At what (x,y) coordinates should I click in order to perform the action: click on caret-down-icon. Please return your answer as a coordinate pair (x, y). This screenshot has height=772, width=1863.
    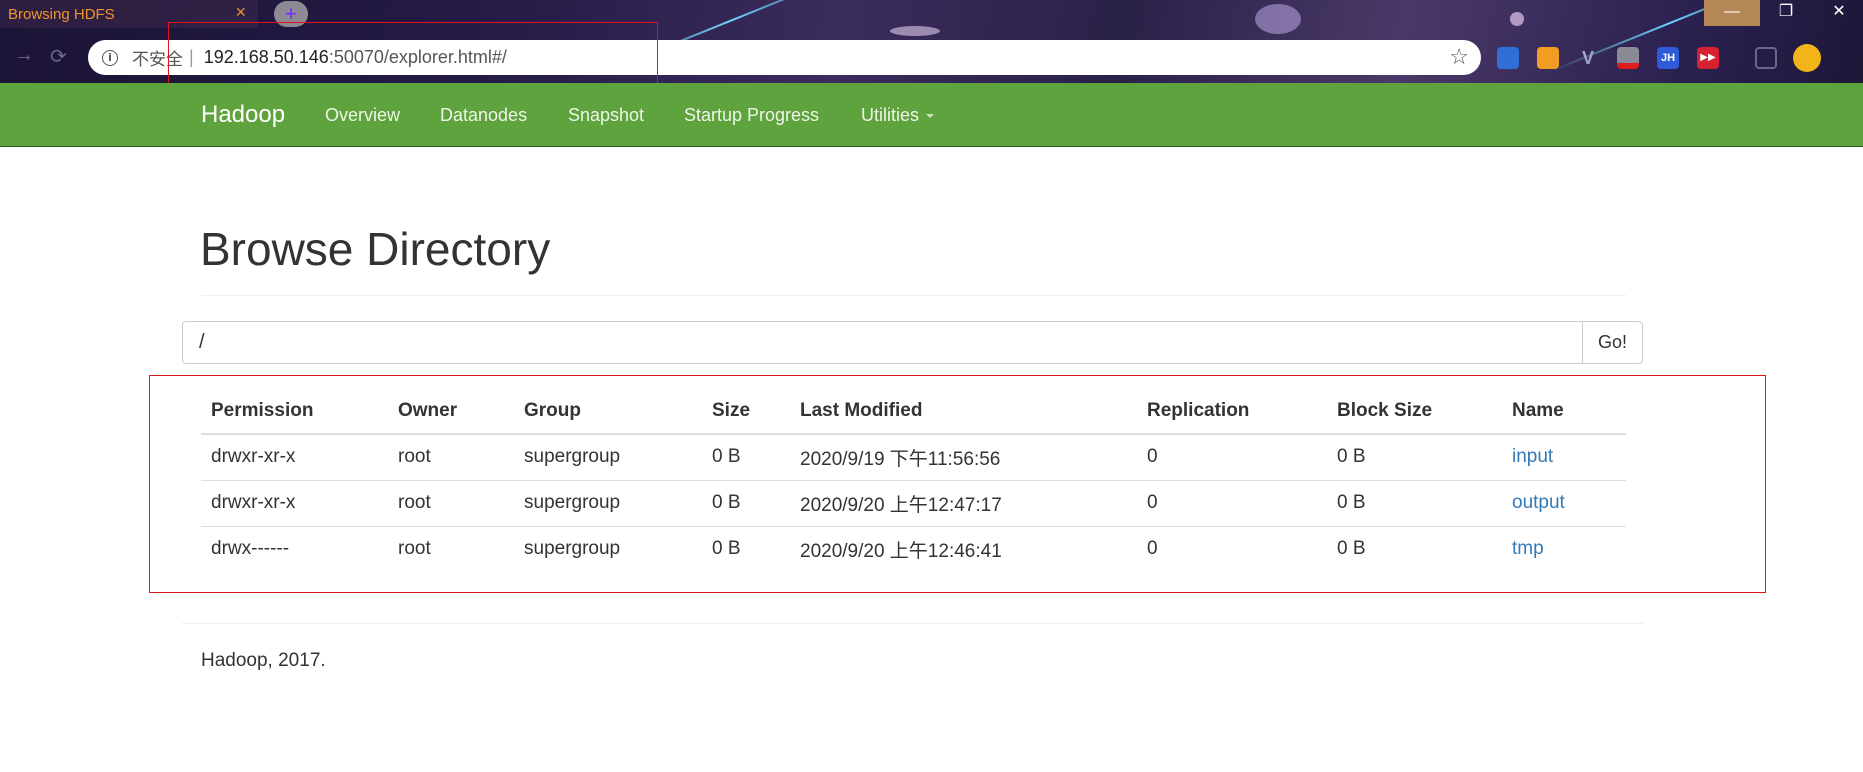
    Looking at the image, I should click on (930, 116).